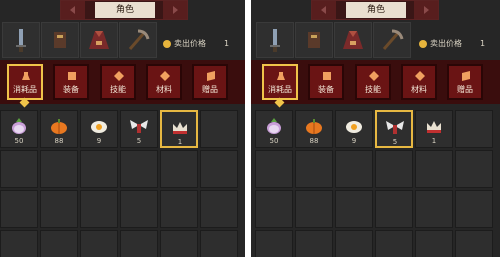 This screenshot has height=257, width=500. Describe the element at coordinates (211, 76) in the screenshot. I see `scroll-icon` at that location.